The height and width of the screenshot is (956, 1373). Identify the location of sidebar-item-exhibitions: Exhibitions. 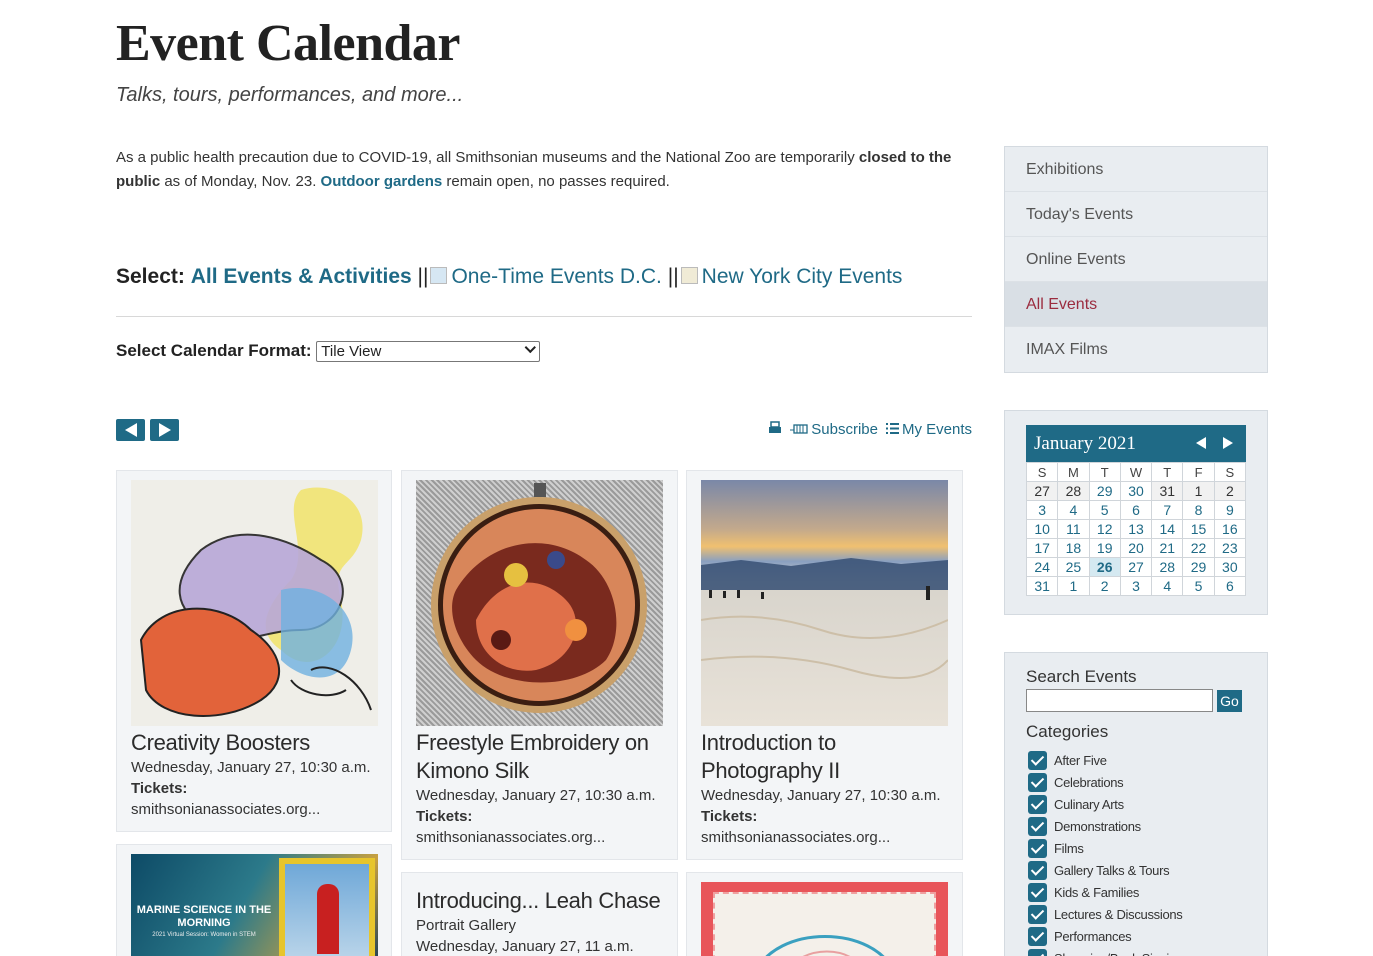
(1136, 169).